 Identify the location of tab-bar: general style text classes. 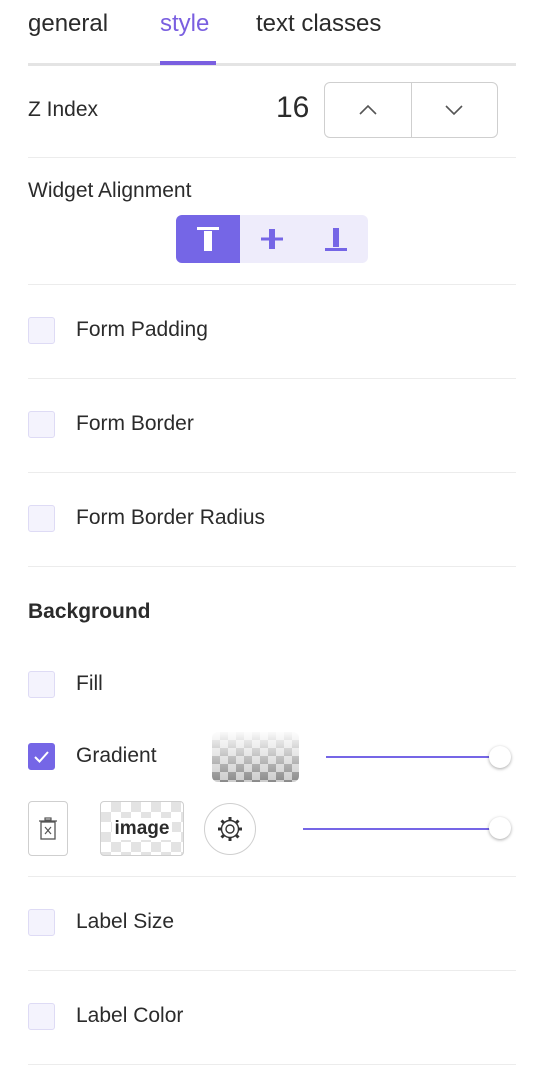
(272, 33).